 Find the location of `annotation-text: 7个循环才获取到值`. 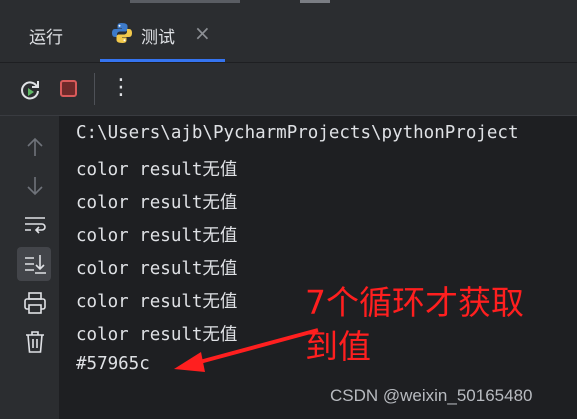

annotation-text: 7个循环才获取到值 is located at coordinates (414, 324).